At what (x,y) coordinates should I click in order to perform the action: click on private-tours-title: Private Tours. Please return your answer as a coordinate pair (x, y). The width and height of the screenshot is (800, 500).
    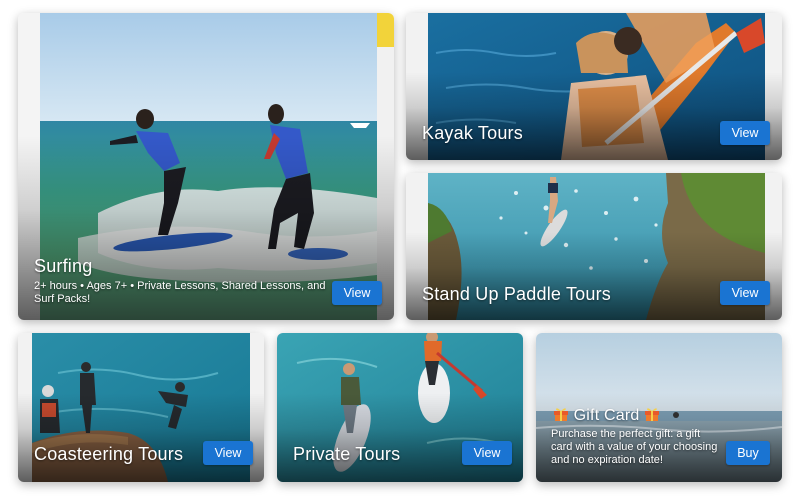
    Looking at the image, I should click on (347, 454).